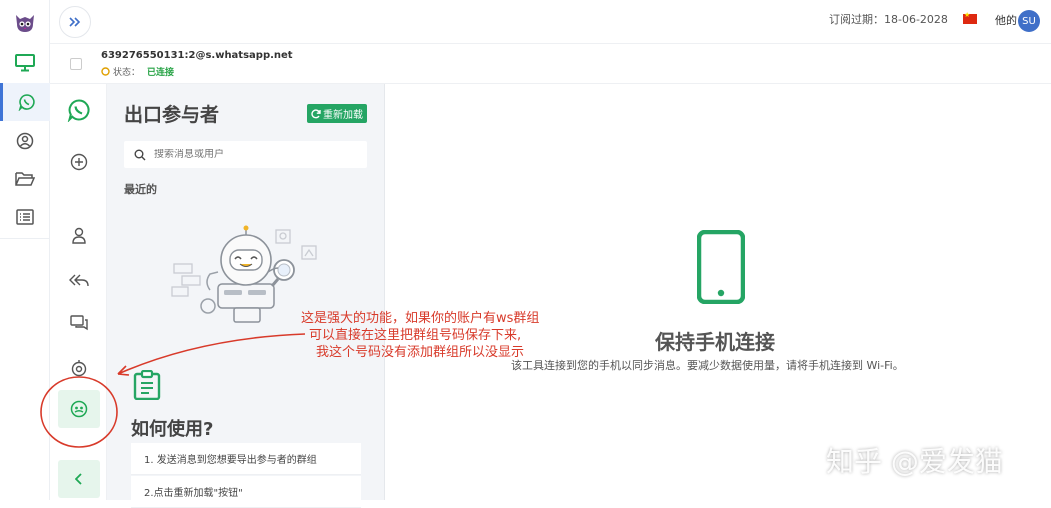  Describe the element at coordinates (211, 354) in the screenshot. I see `annotation-arrow` at that location.